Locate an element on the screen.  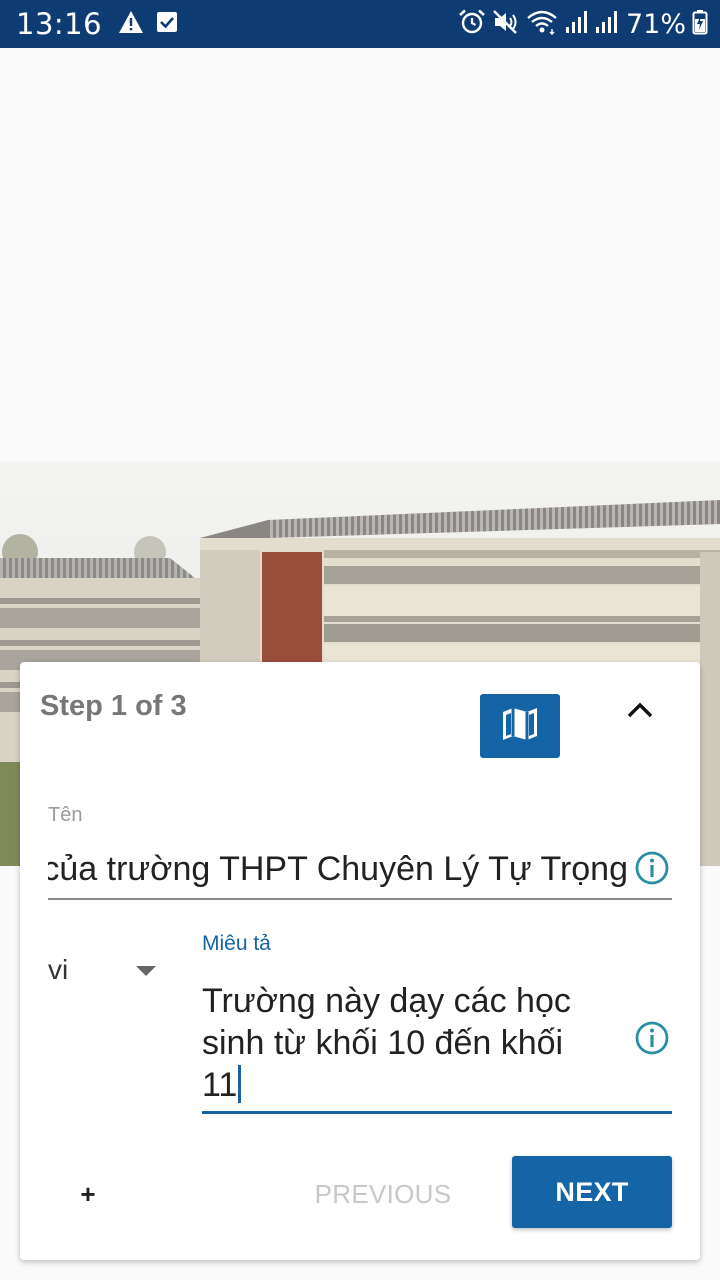
mute-icon is located at coordinates (506, 24).